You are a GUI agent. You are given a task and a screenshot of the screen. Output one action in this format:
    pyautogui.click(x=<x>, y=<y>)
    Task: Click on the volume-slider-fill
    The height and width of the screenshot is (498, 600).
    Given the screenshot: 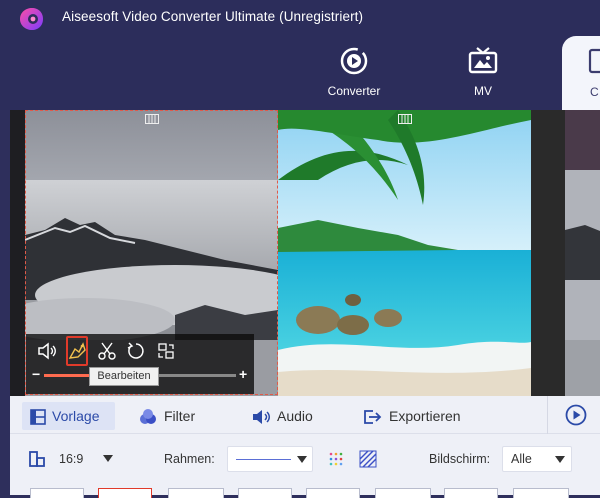 What is the action you would take?
    pyautogui.click(x=67, y=375)
    